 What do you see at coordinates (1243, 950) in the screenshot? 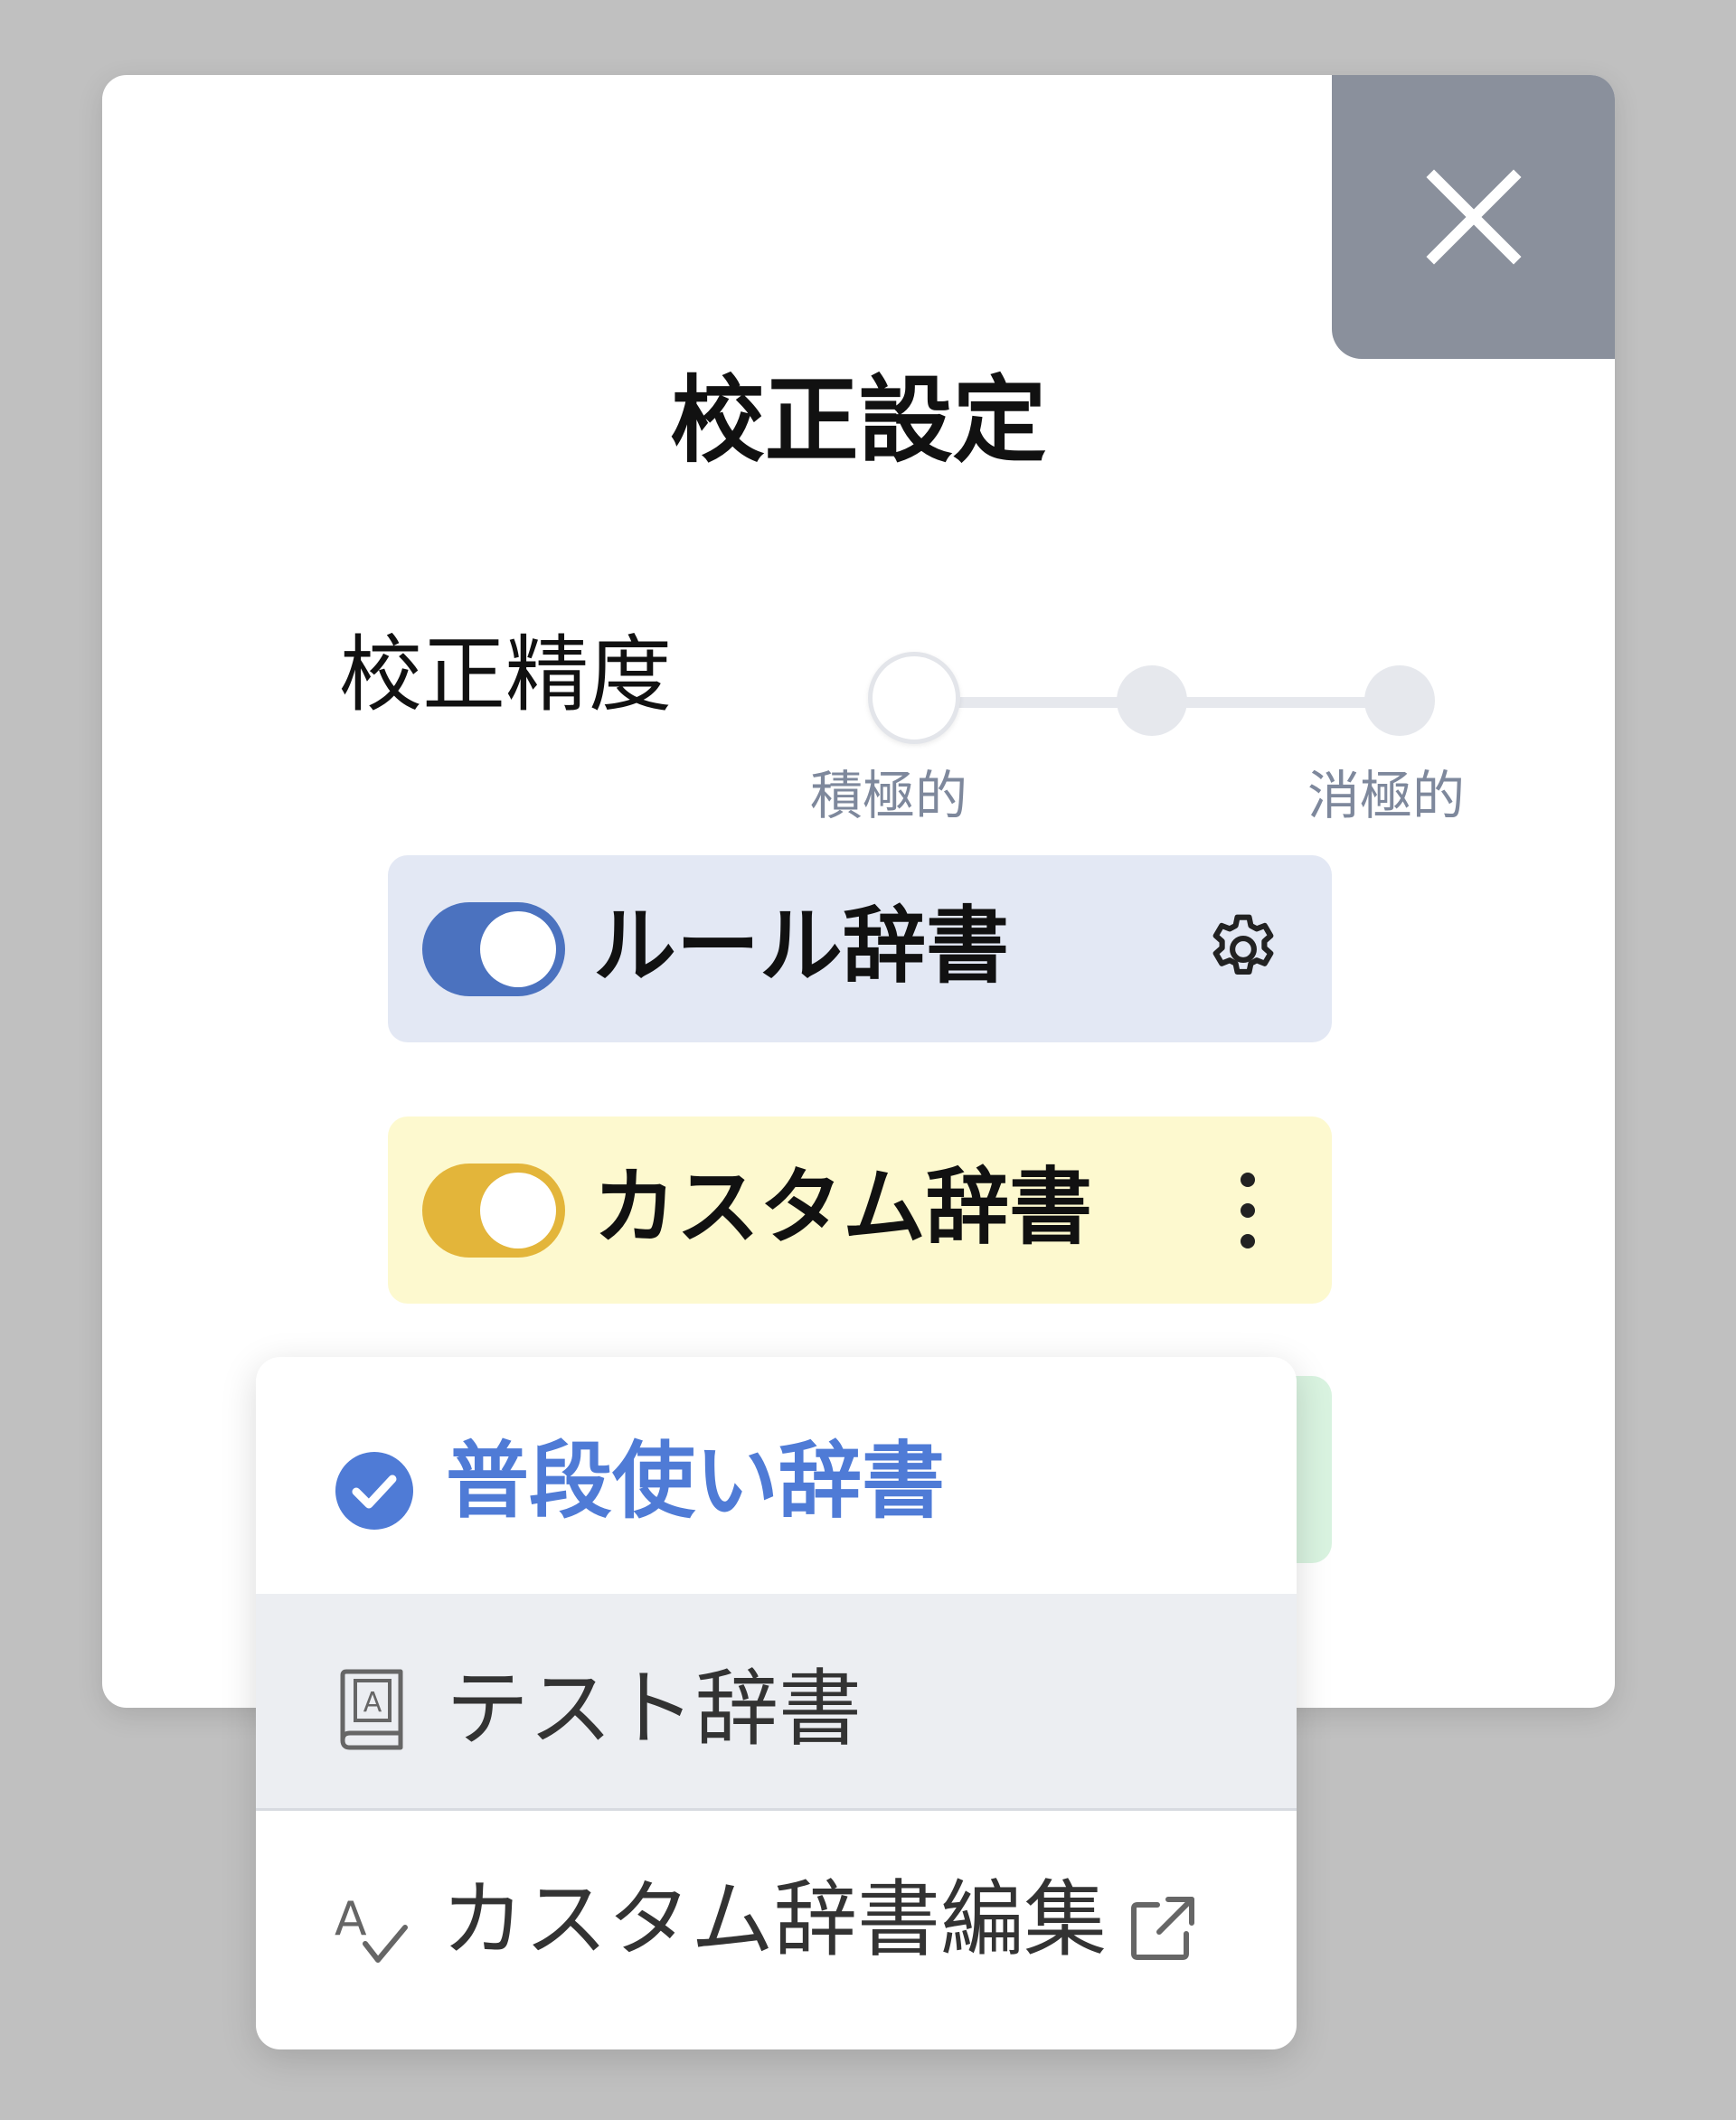
I see `gear-icon` at bounding box center [1243, 950].